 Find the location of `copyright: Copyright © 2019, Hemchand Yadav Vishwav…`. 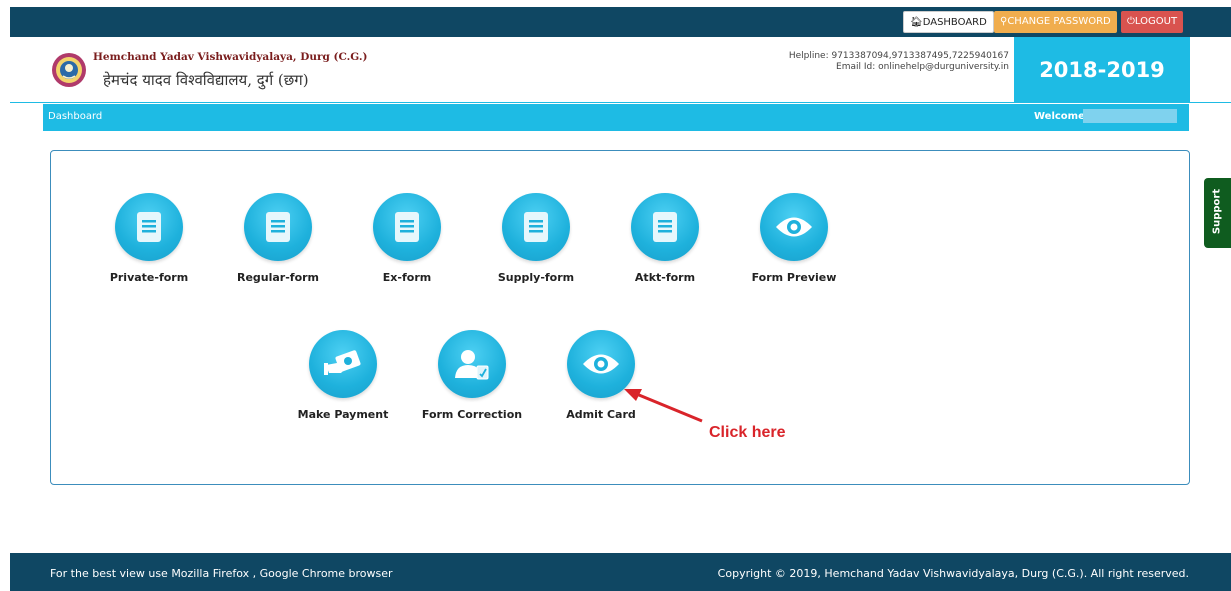

copyright: Copyright © 2019, Hemchand Yadav Vishwav… is located at coordinates (953, 573).